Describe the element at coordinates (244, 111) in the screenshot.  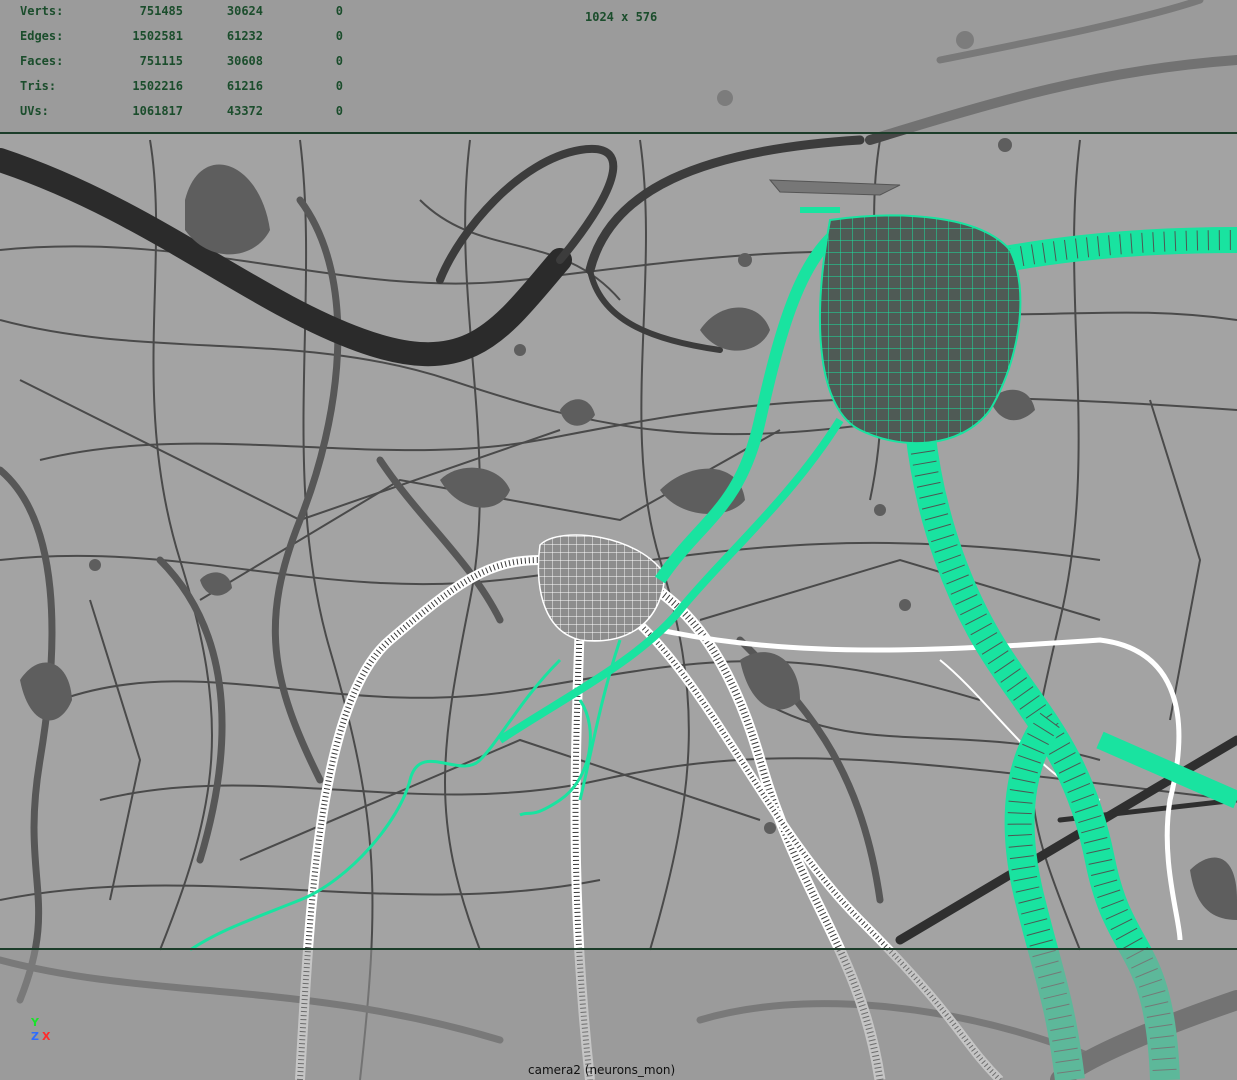
I see `hud-selected: 43372` at that location.